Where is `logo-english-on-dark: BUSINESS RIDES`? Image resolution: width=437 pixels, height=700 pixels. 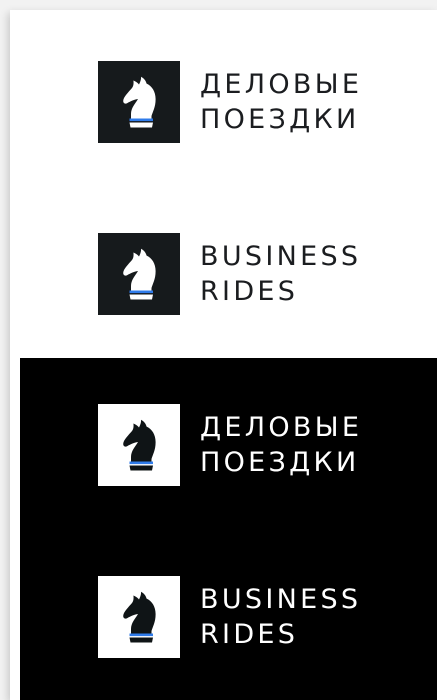
logo-english-on-dark: BUSINESS RIDES is located at coordinates (229, 617).